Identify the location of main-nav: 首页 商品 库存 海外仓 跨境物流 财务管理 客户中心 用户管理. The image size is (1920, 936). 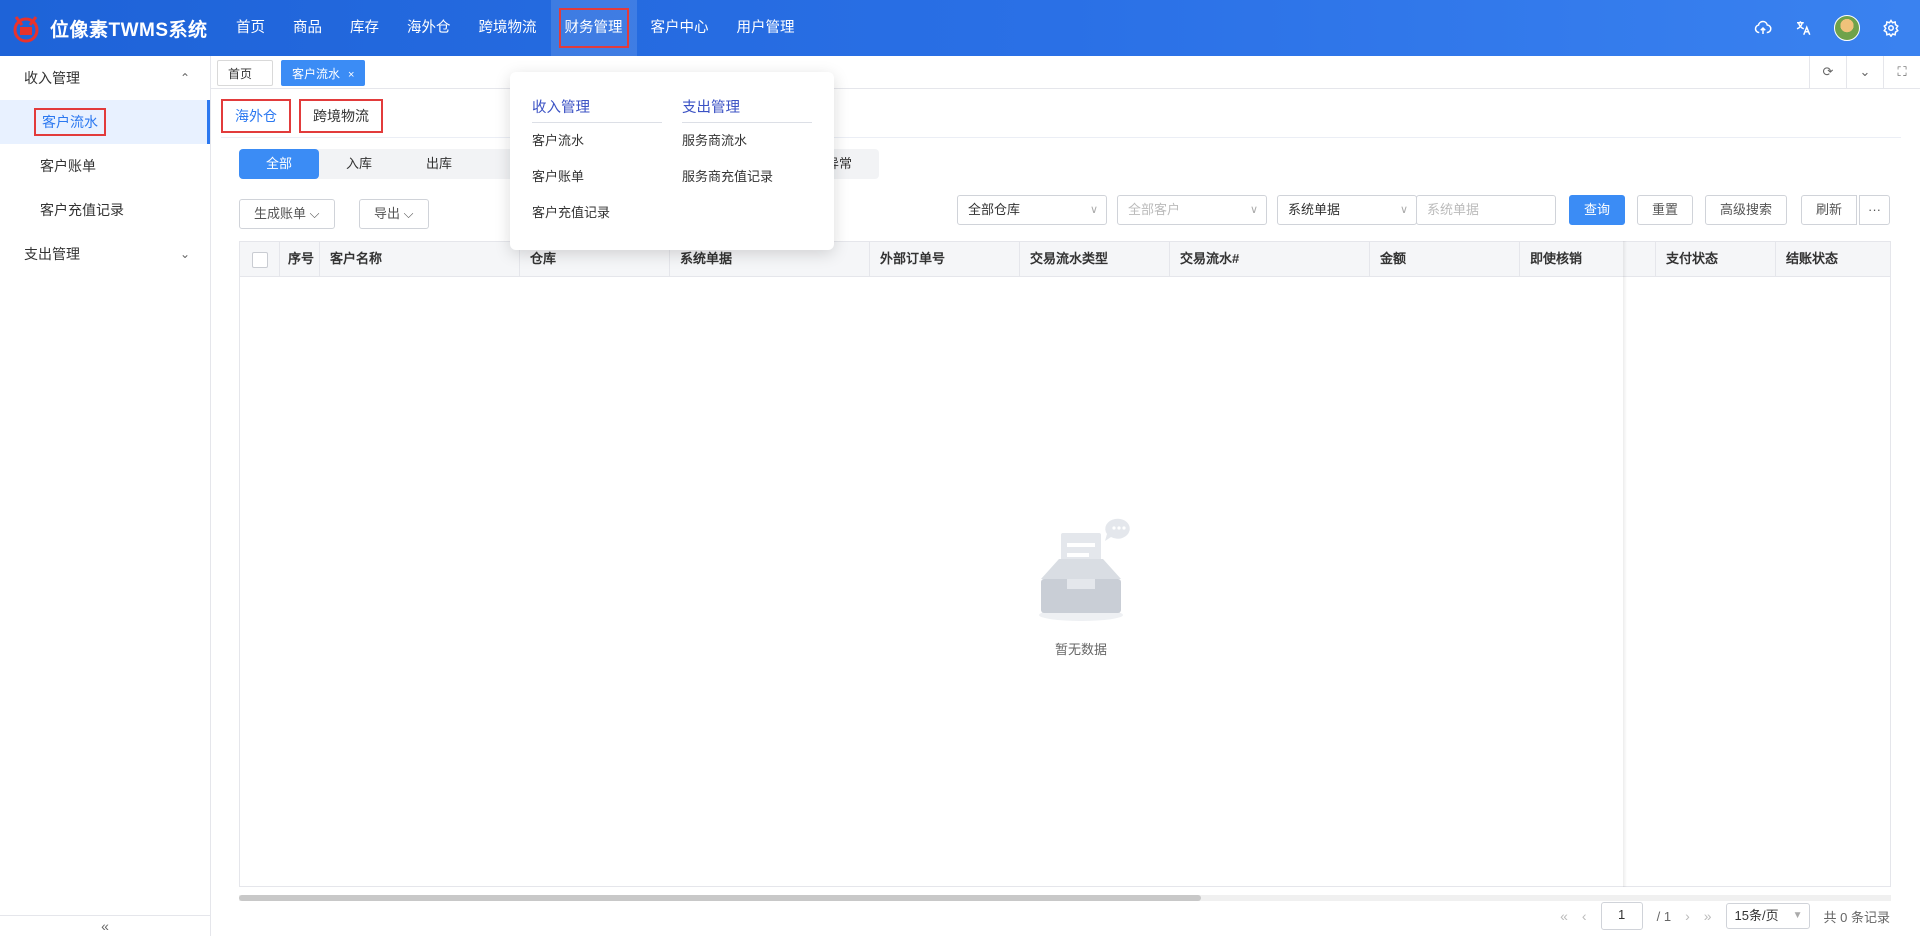
(515, 28).